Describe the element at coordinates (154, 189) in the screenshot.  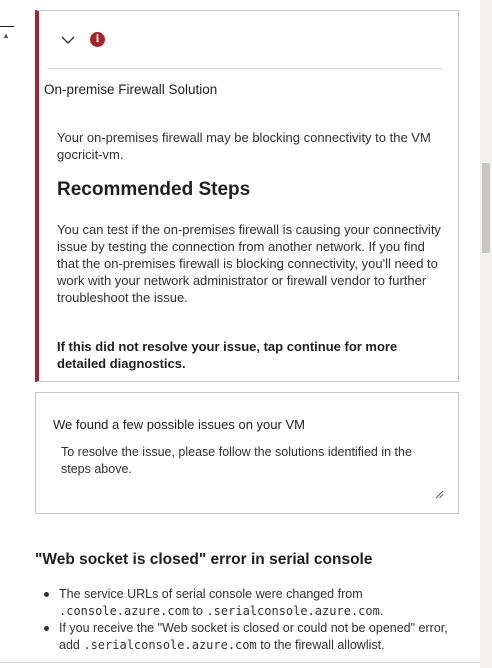
I see `recommended-steps-heading: Recommended Steps` at that location.